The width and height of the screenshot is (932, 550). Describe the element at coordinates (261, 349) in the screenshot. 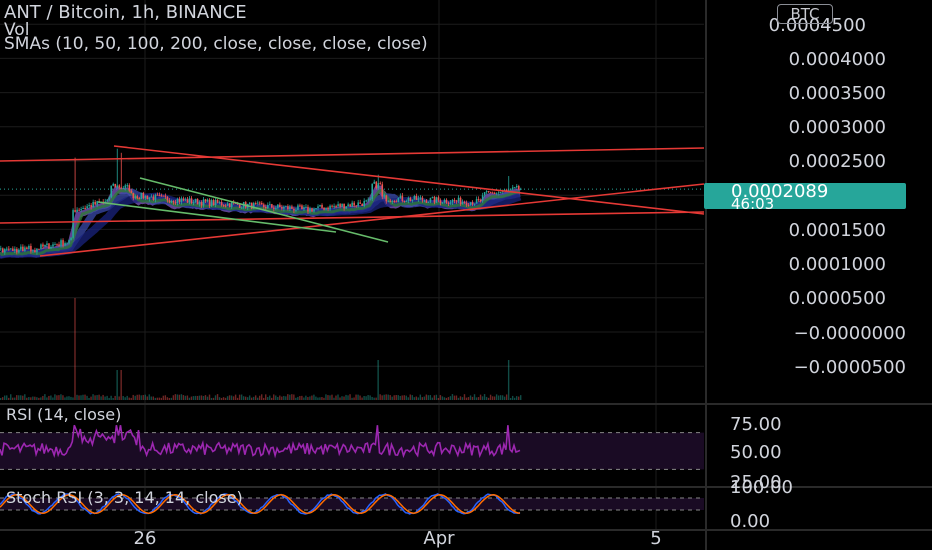

I see `volume-bars` at that location.